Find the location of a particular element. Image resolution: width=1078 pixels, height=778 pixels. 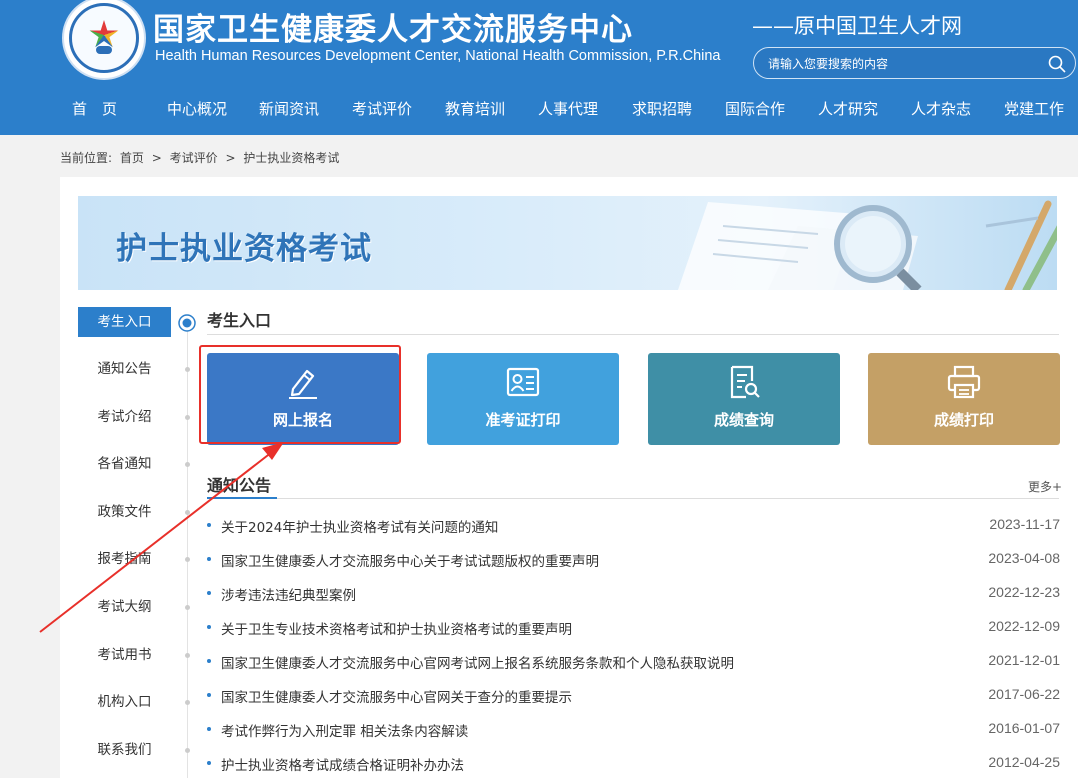

notice-title: 国家卫生健康委人才交流服务中心关于考试试题版权的重要声明 is located at coordinates (410, 560).